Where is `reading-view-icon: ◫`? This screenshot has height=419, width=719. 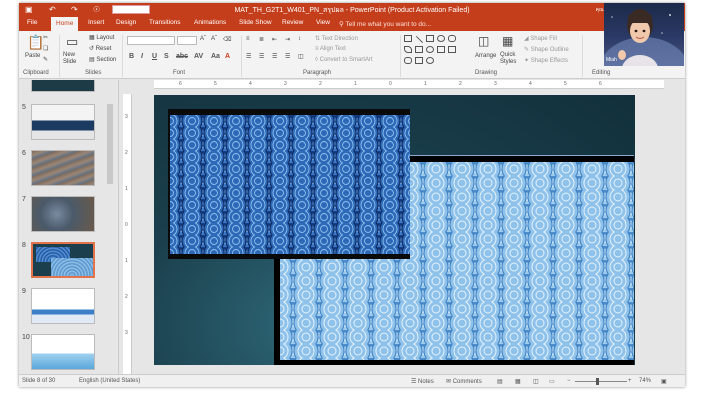
reading-view-icon: ◫ is located at coordinates (536, 381).